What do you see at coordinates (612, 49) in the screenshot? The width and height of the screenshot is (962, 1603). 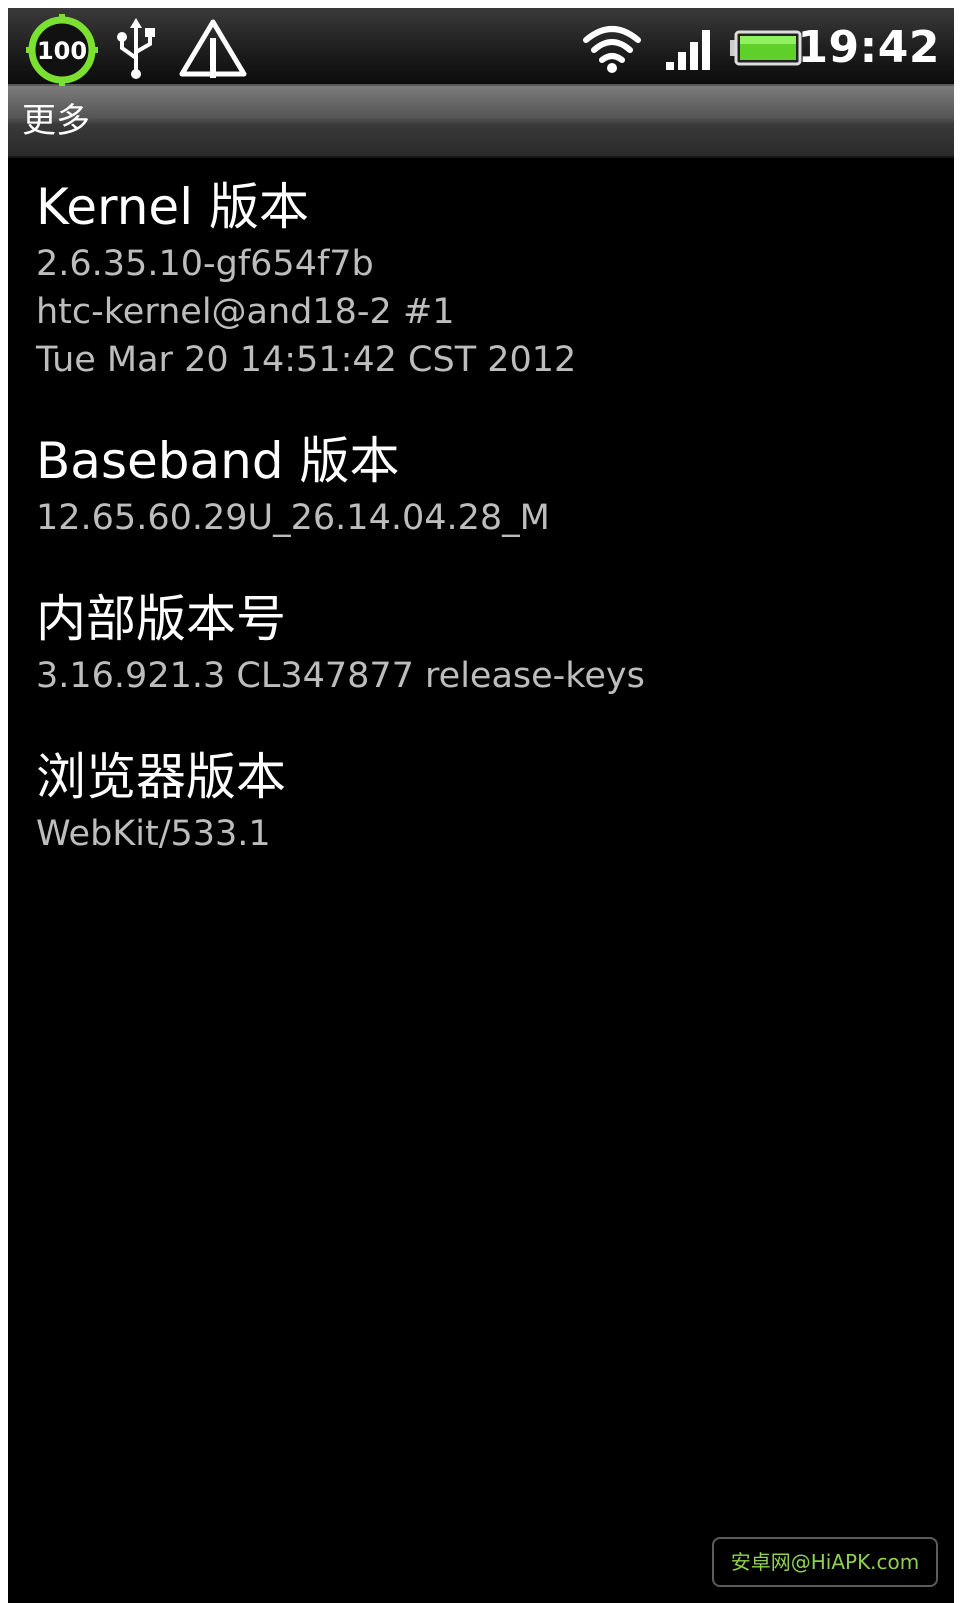 I see `wifi-icon` at bounding box center [612, 49].